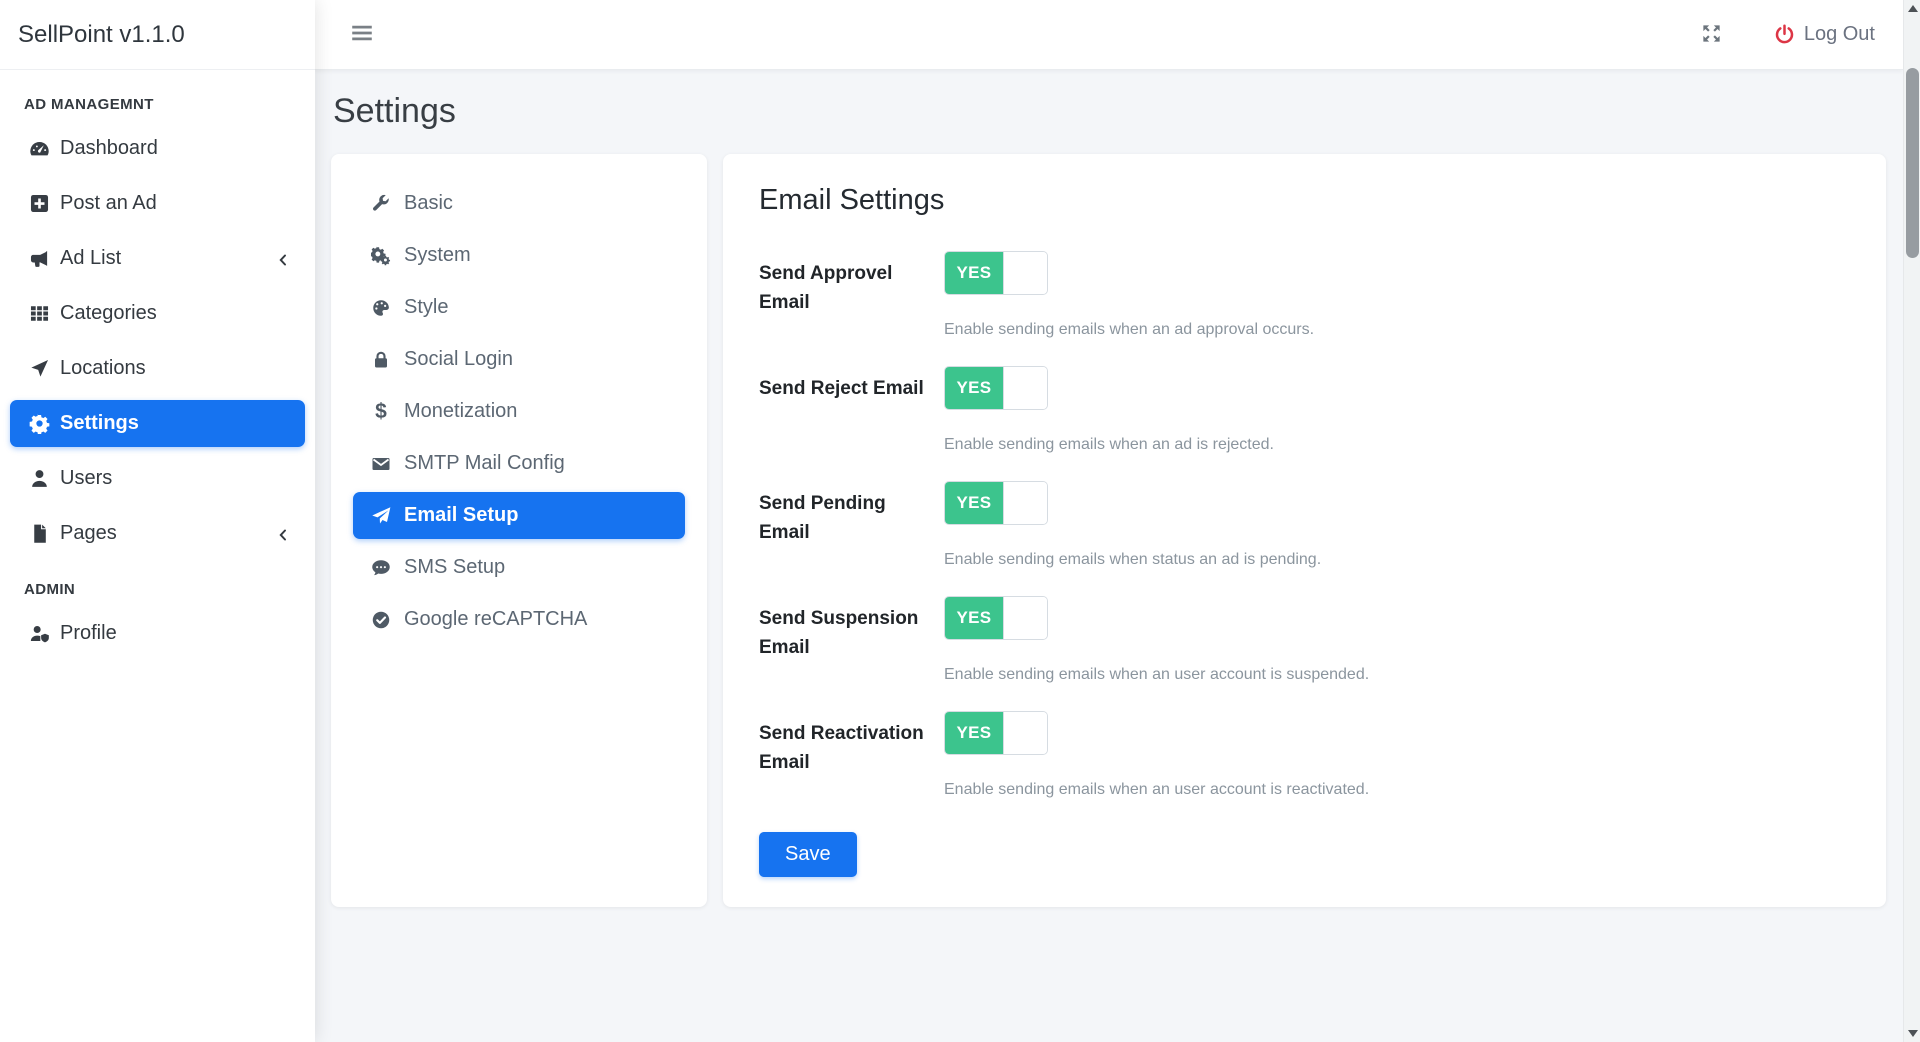 This screenshot has height=1042, width=1920. Describe the element at coordinates (1784, 34) in the screenshot. I see `power-icon` at that location.